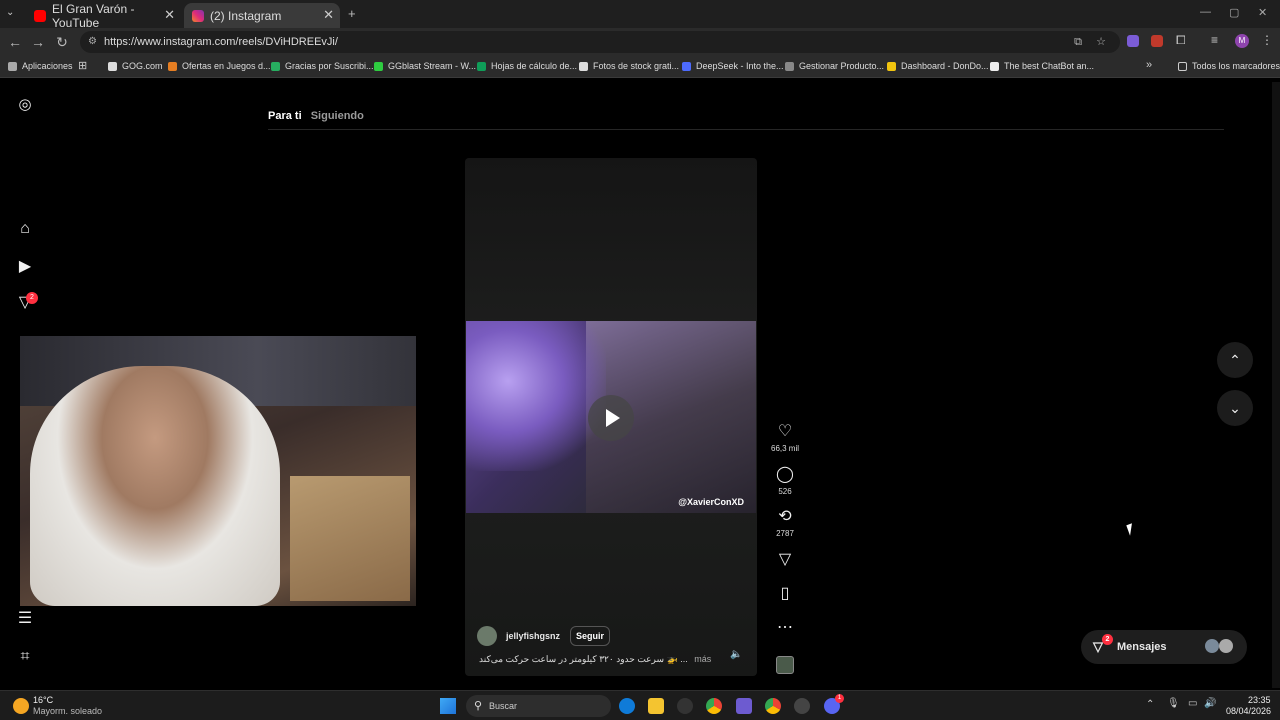  What do you see at coordinates (1131, 529) in the screenshot?
I see `mouse-cursor` at bounding box center [1131, 529].